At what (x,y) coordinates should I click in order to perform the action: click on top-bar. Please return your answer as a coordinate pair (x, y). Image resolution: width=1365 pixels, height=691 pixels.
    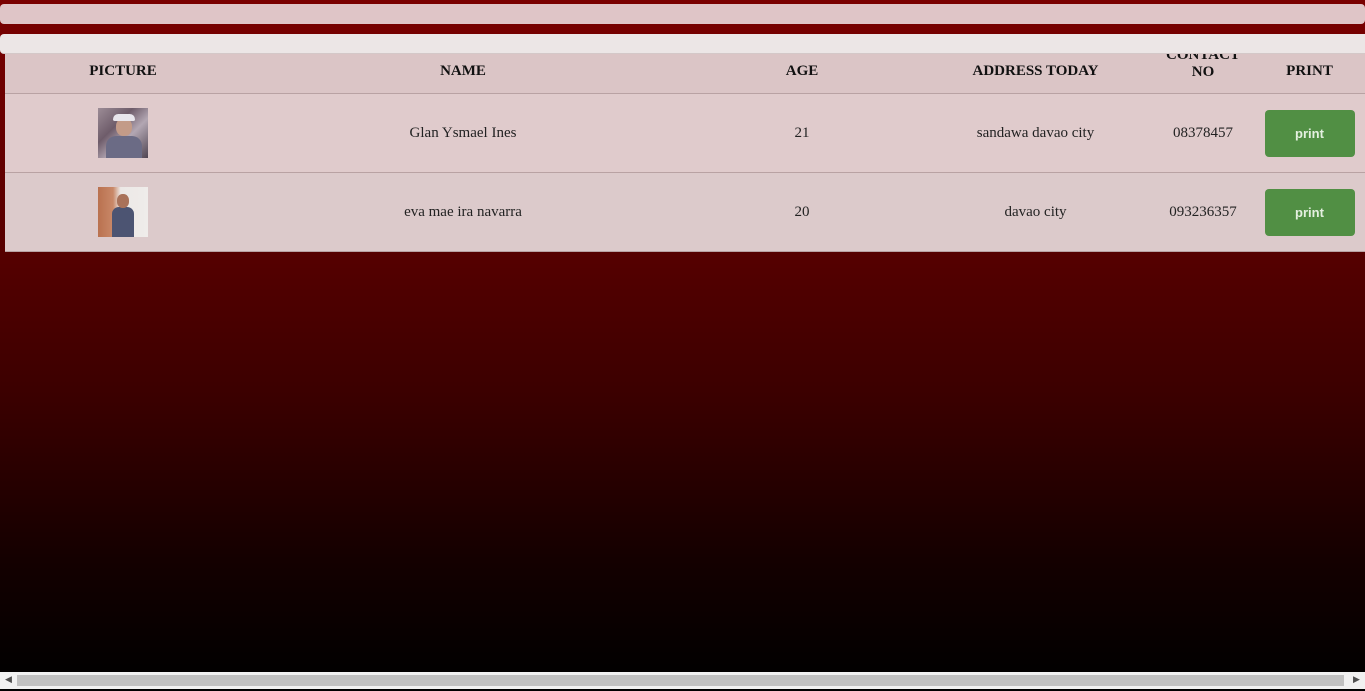
    Looking at the image, I should click on (682, 14).